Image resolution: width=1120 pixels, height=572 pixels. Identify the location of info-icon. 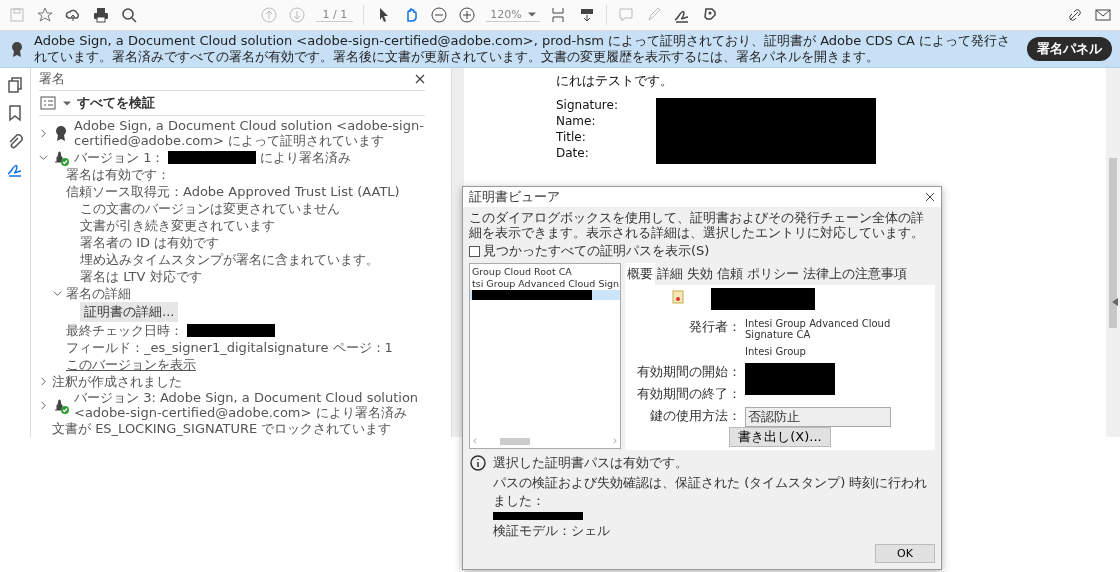
(478, 463).